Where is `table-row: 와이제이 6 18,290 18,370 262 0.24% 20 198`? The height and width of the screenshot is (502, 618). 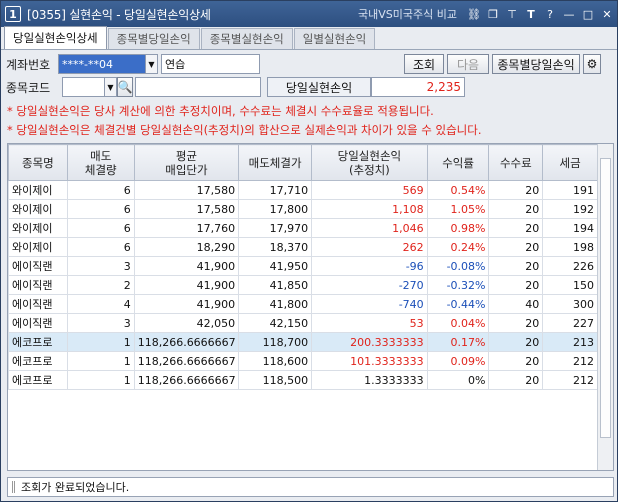
table-row: 와이제이 6 18,290 18,370 262 0.24% 20 198 is located at coordinates (303, 247).